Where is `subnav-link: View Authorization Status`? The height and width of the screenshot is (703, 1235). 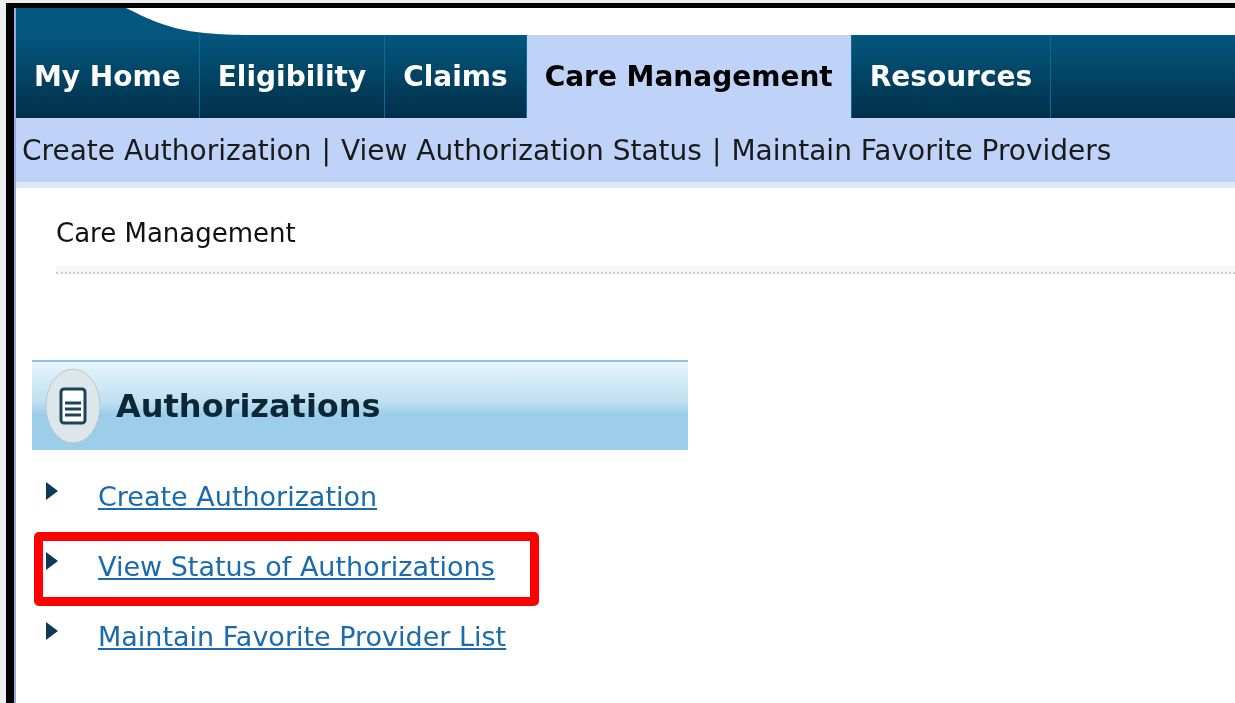 subnav-link: View Authorization Status is located at coordinates (521, 150).